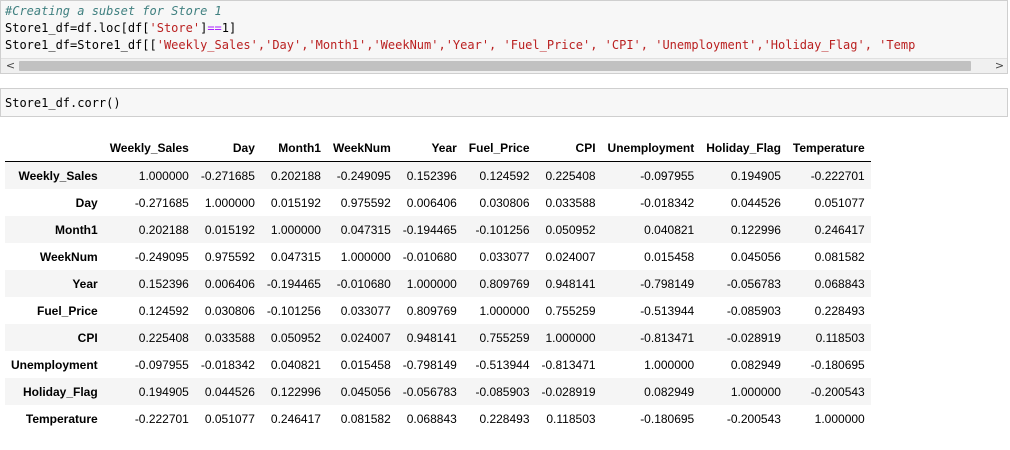  I want to click on row-label: Year, so click(85, 283).